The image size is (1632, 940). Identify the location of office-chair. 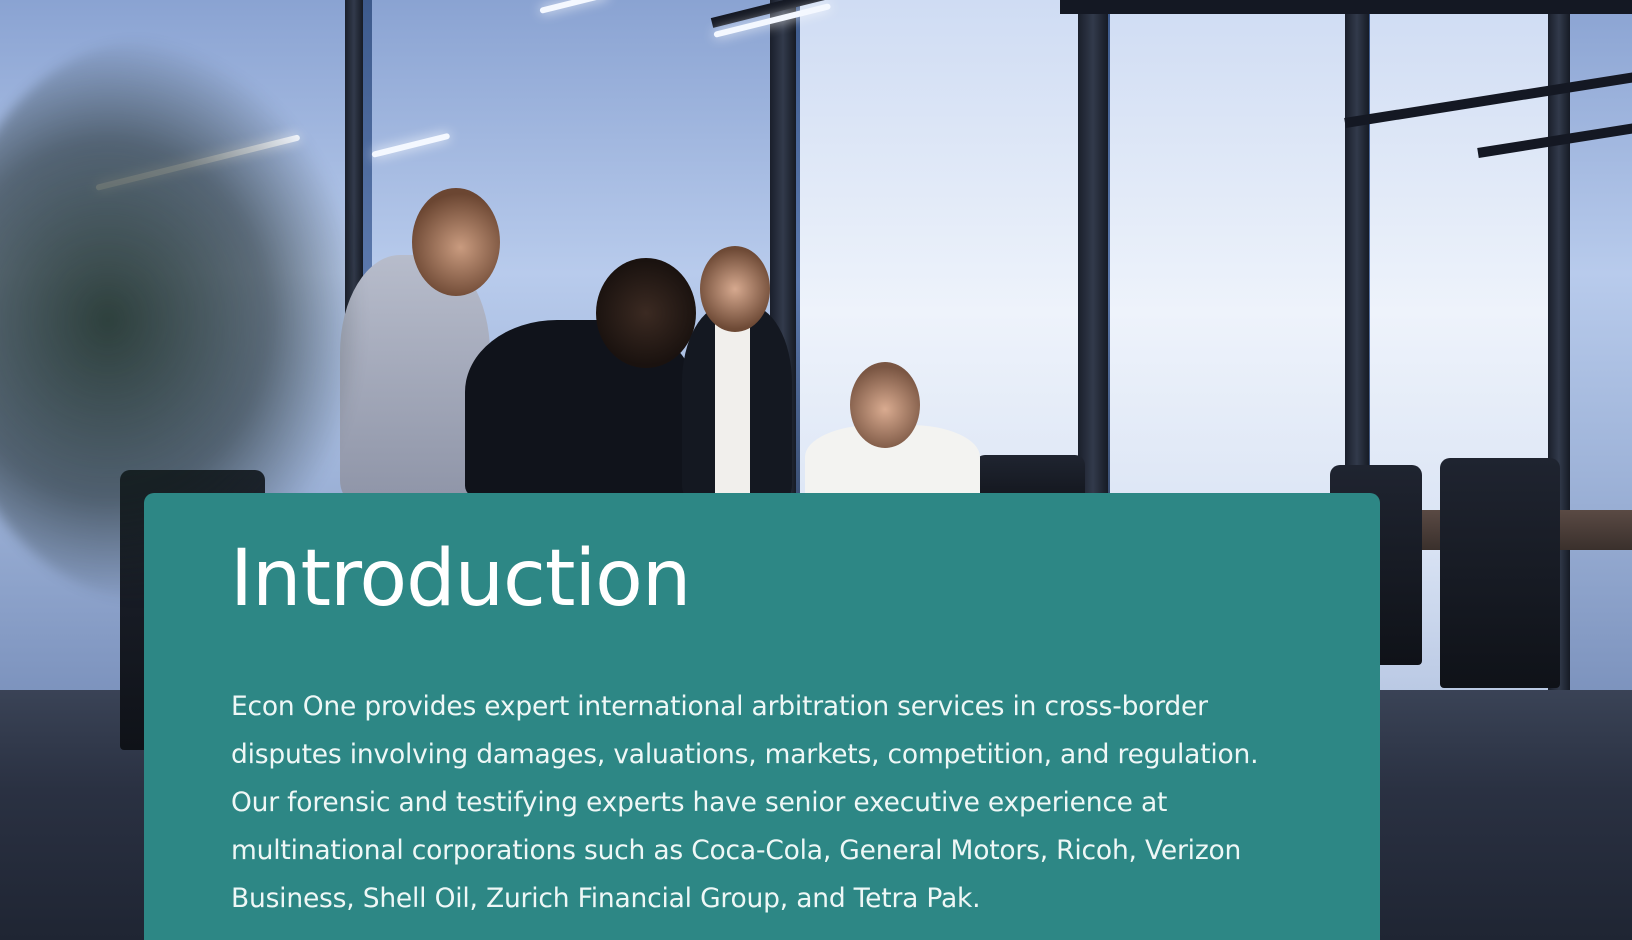
(1500, 573).